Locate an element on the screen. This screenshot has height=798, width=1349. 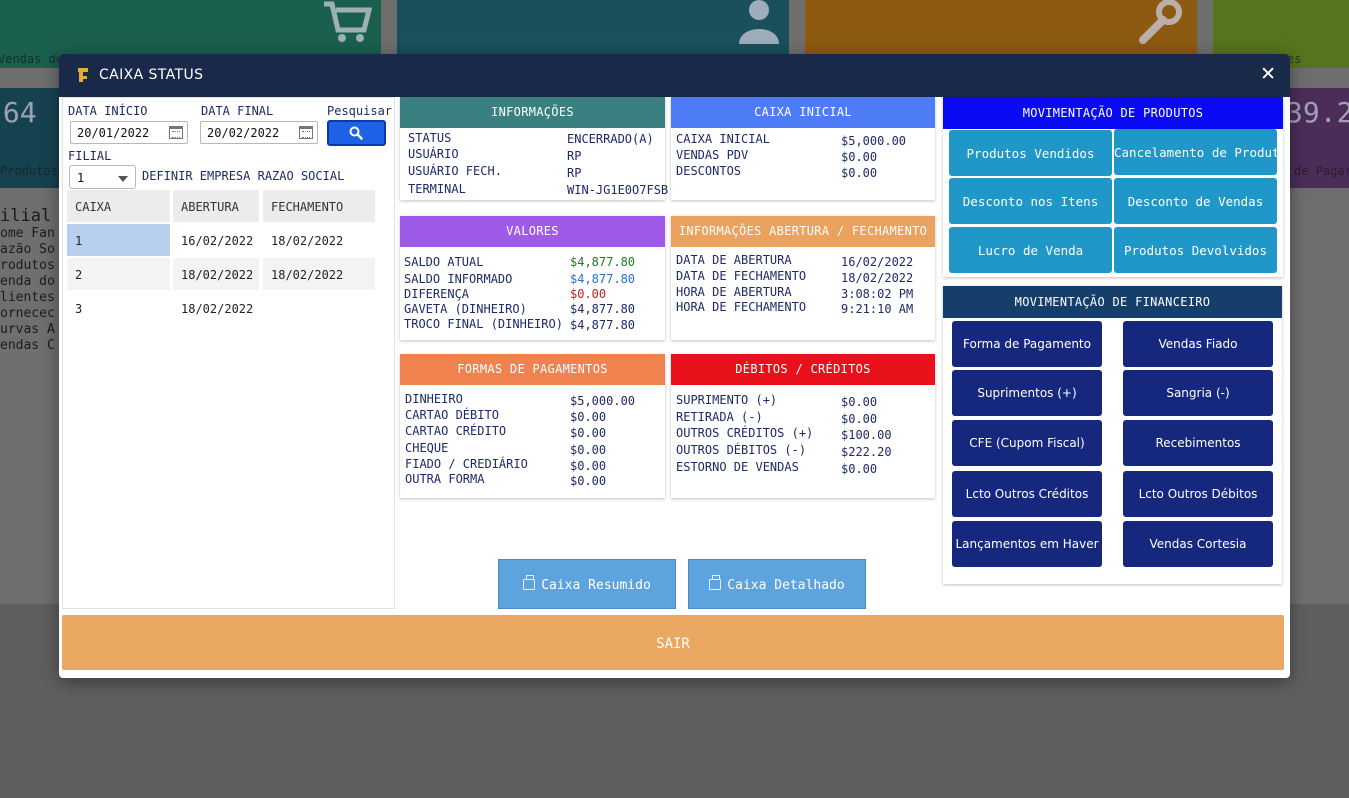
lancamentos-haver-button: Lançamentos em Haver is located at coordinates (1027, 544).